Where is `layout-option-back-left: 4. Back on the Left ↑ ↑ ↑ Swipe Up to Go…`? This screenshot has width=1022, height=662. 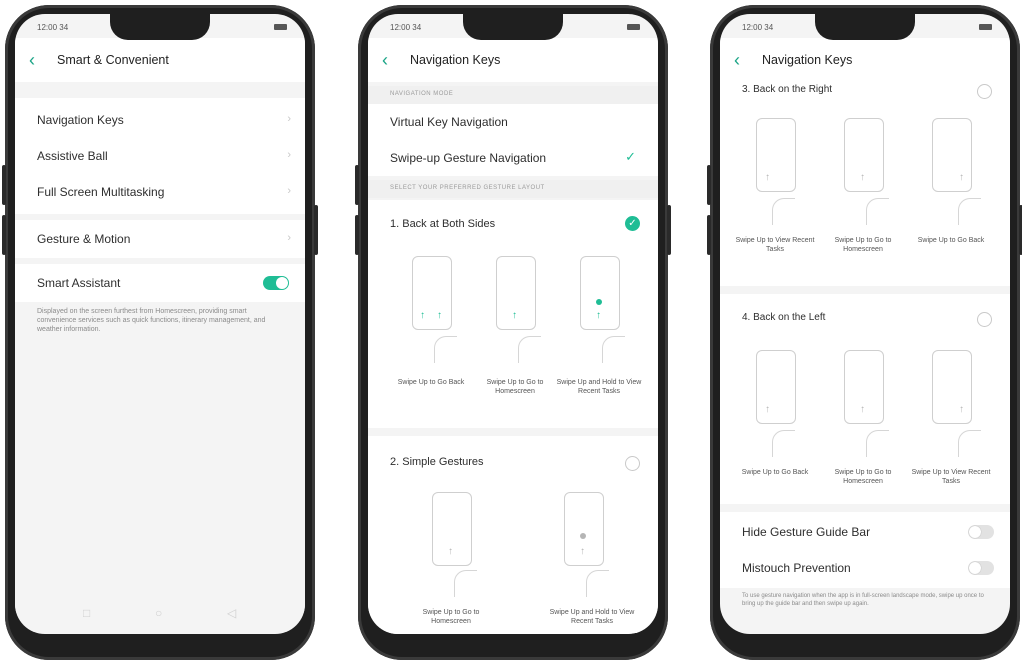 layout-option-back-left: 4. Back on the Left ↑ ↑ ↑ Swipe Up to Go… is located at coordinates (865, 399).